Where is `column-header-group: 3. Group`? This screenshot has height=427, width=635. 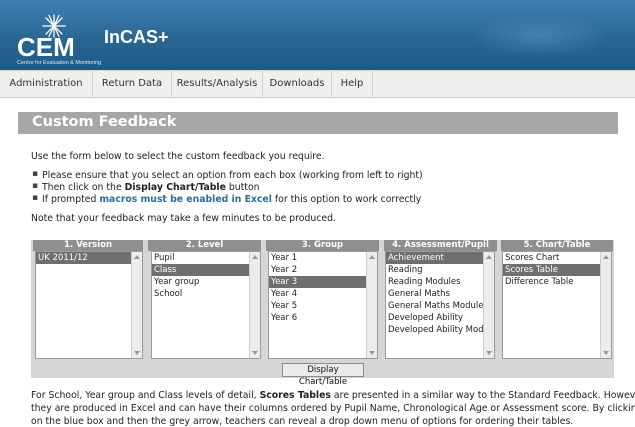
column-header-group: 3. Group is located at coordinates (322, 245).